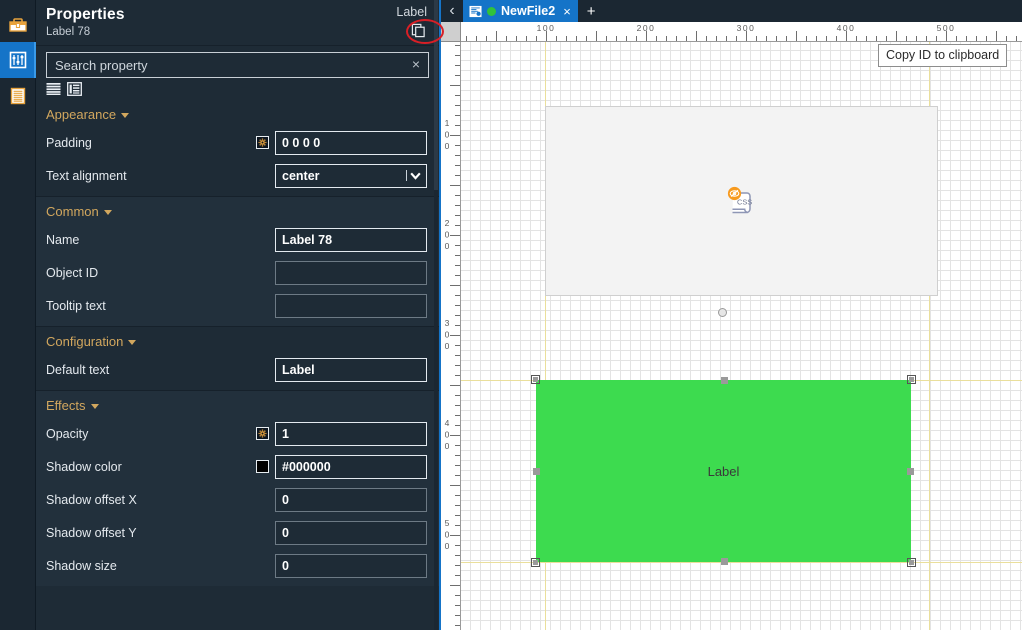 This screenshot has height=630, width=1022. I want to click on resize-handle-sw, so click(535, 562).